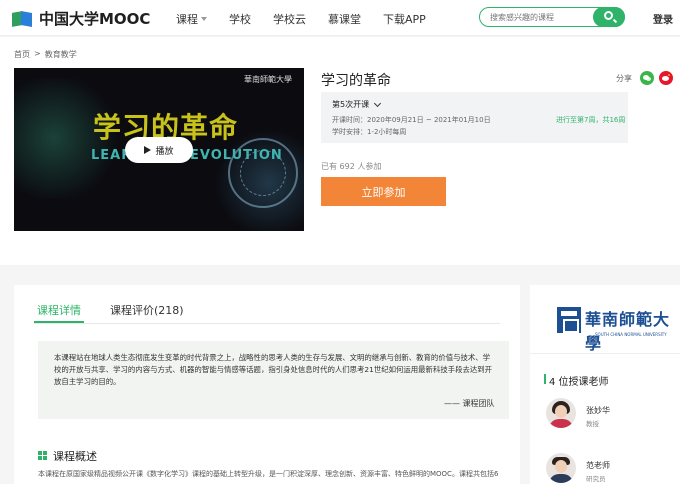  What do you see at coordinates (148, 150) in the screenshot?
I see `play-icon` at bounding box center [148, 150].